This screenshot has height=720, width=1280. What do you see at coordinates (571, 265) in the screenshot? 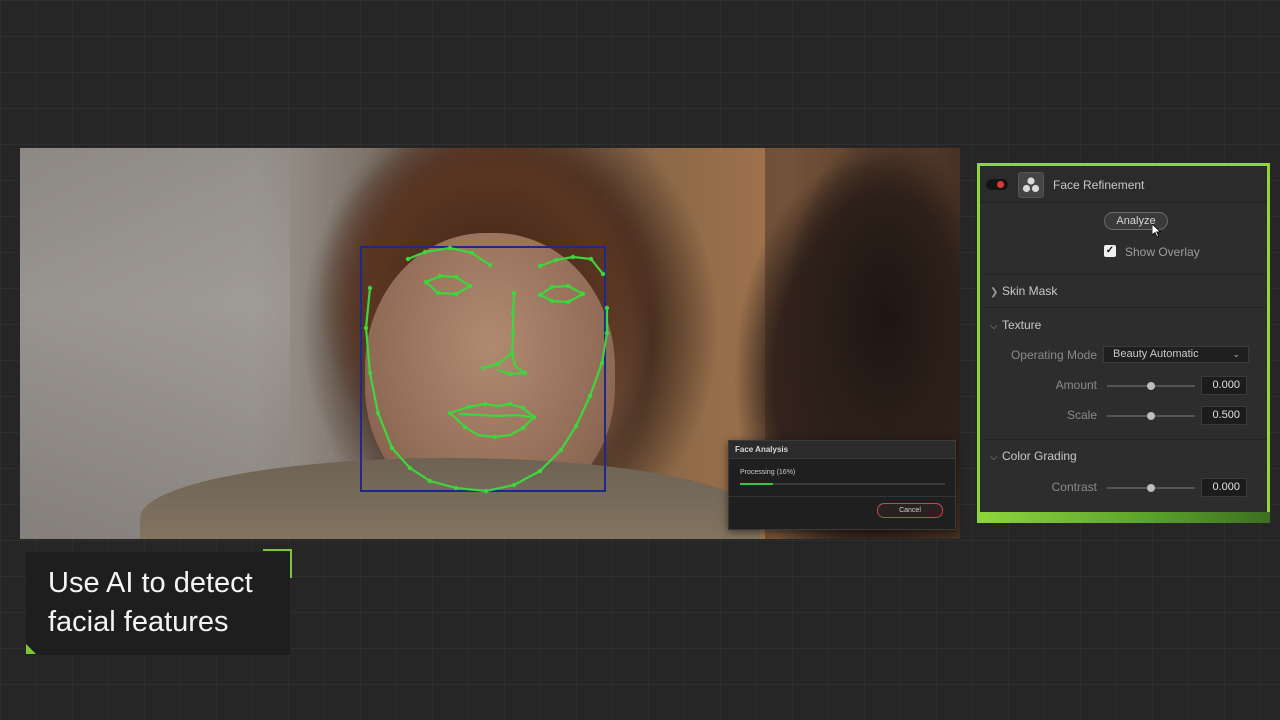
I see `right-brow-landmarks` at bounding box center [571, 265].